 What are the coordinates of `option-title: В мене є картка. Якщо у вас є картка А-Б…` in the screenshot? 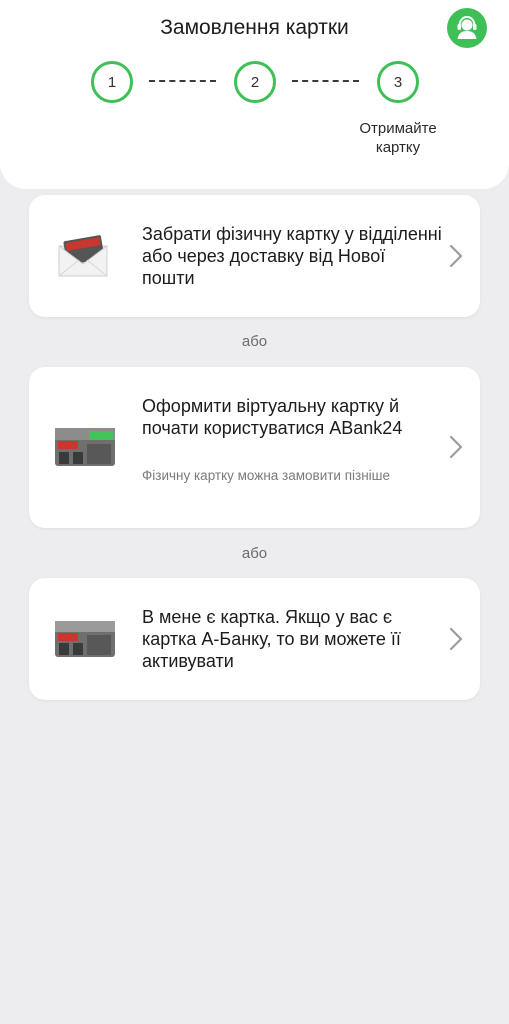 It's located at (271, 639).